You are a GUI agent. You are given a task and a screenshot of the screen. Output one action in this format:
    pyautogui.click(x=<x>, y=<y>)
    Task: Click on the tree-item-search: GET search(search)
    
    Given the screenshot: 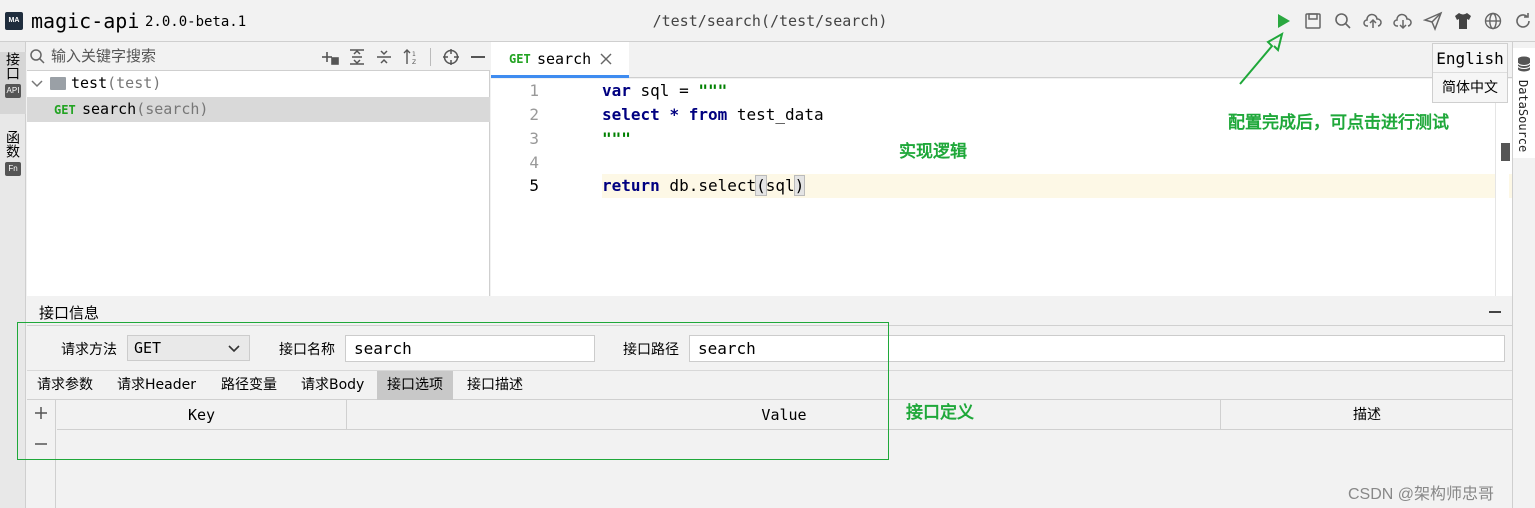 What is the action you would take?
    pyautogui.click(x=258, y=109)
    